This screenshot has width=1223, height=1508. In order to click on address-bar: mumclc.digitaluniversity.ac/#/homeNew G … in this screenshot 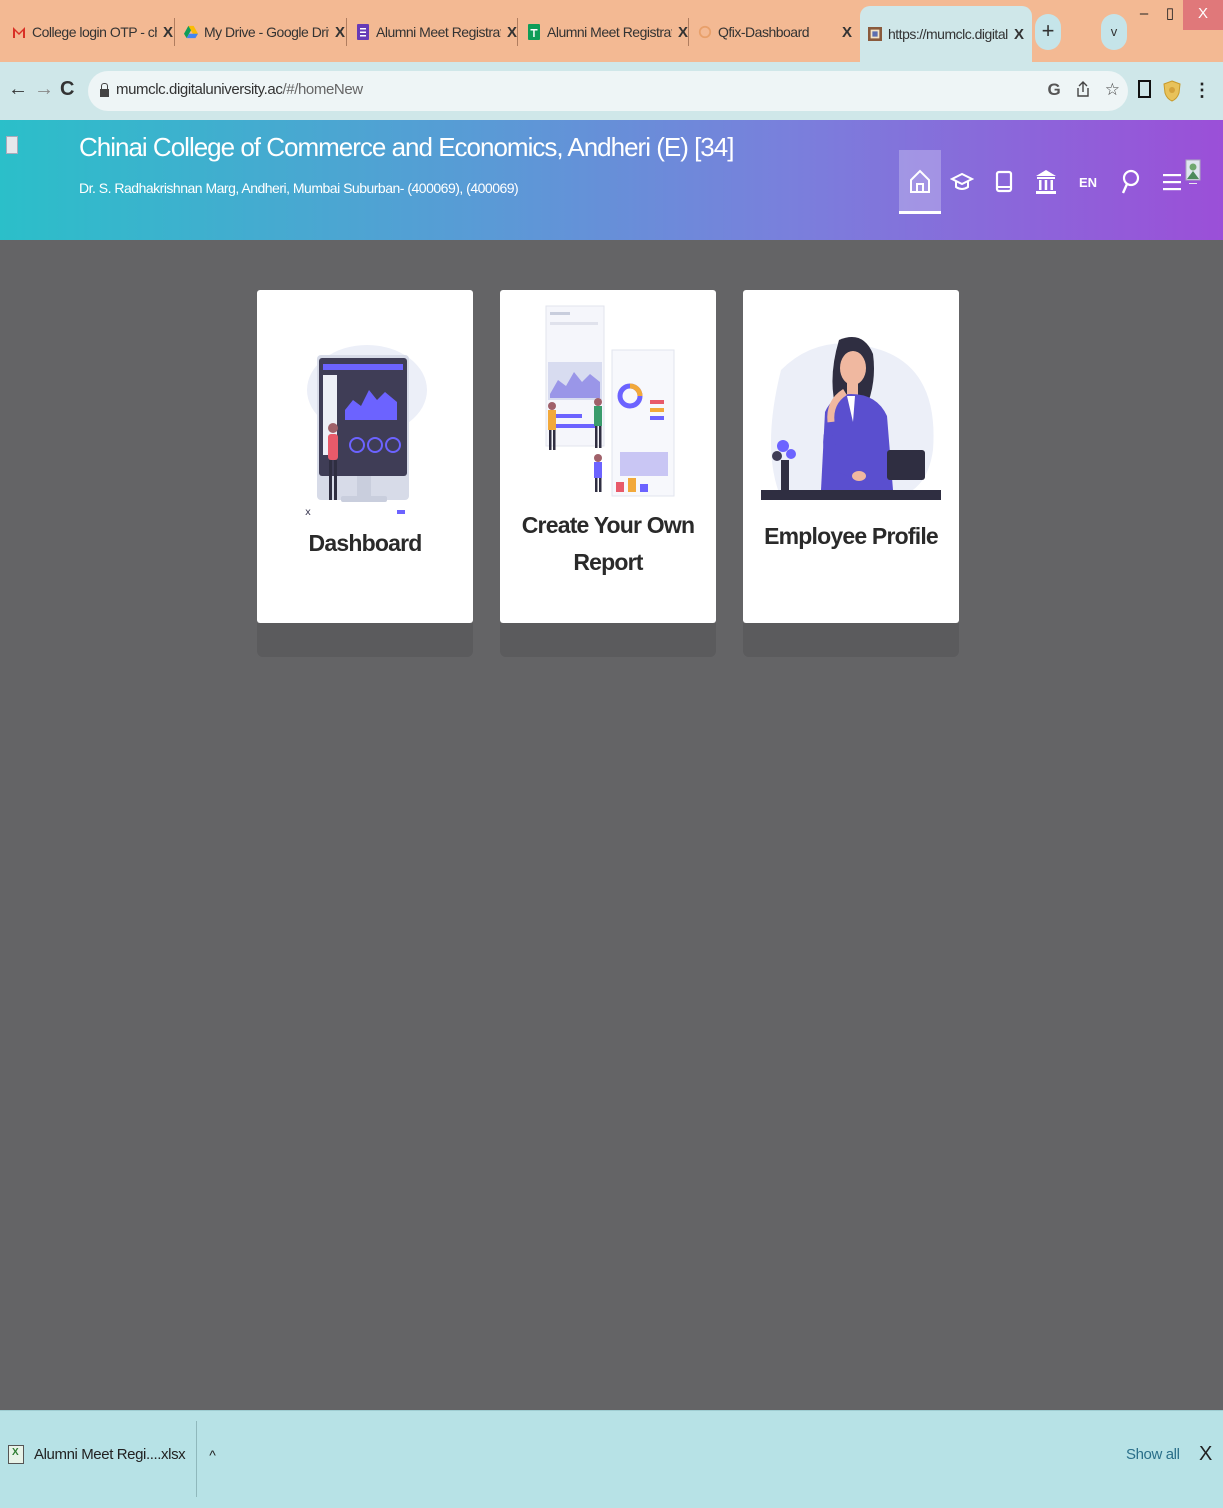, I will do `click(608, 91)`.